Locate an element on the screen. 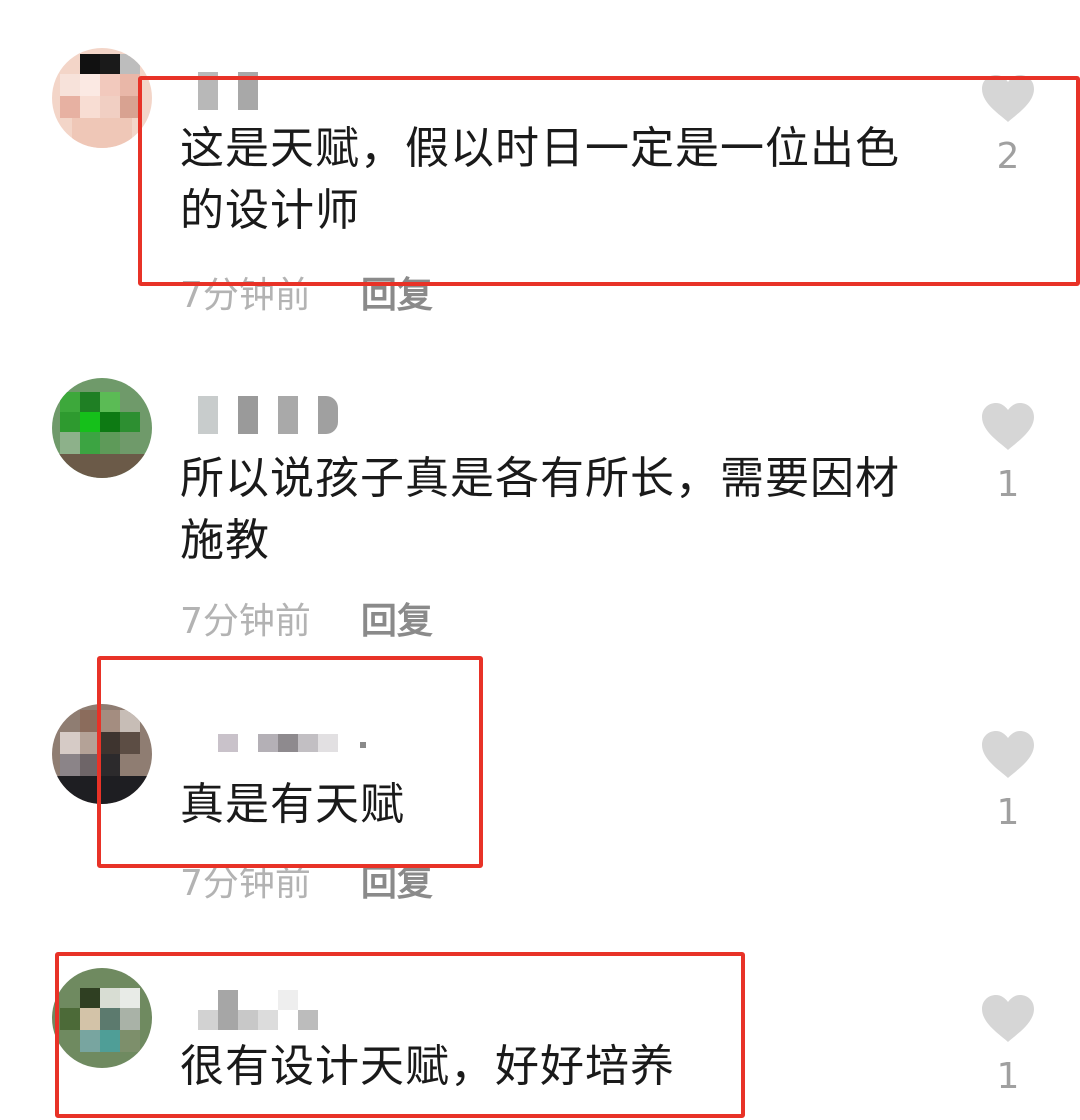 This screenshot has width=1080, height=1120. comment-text: 真是有天赋 is located at coordinates (292, 804).